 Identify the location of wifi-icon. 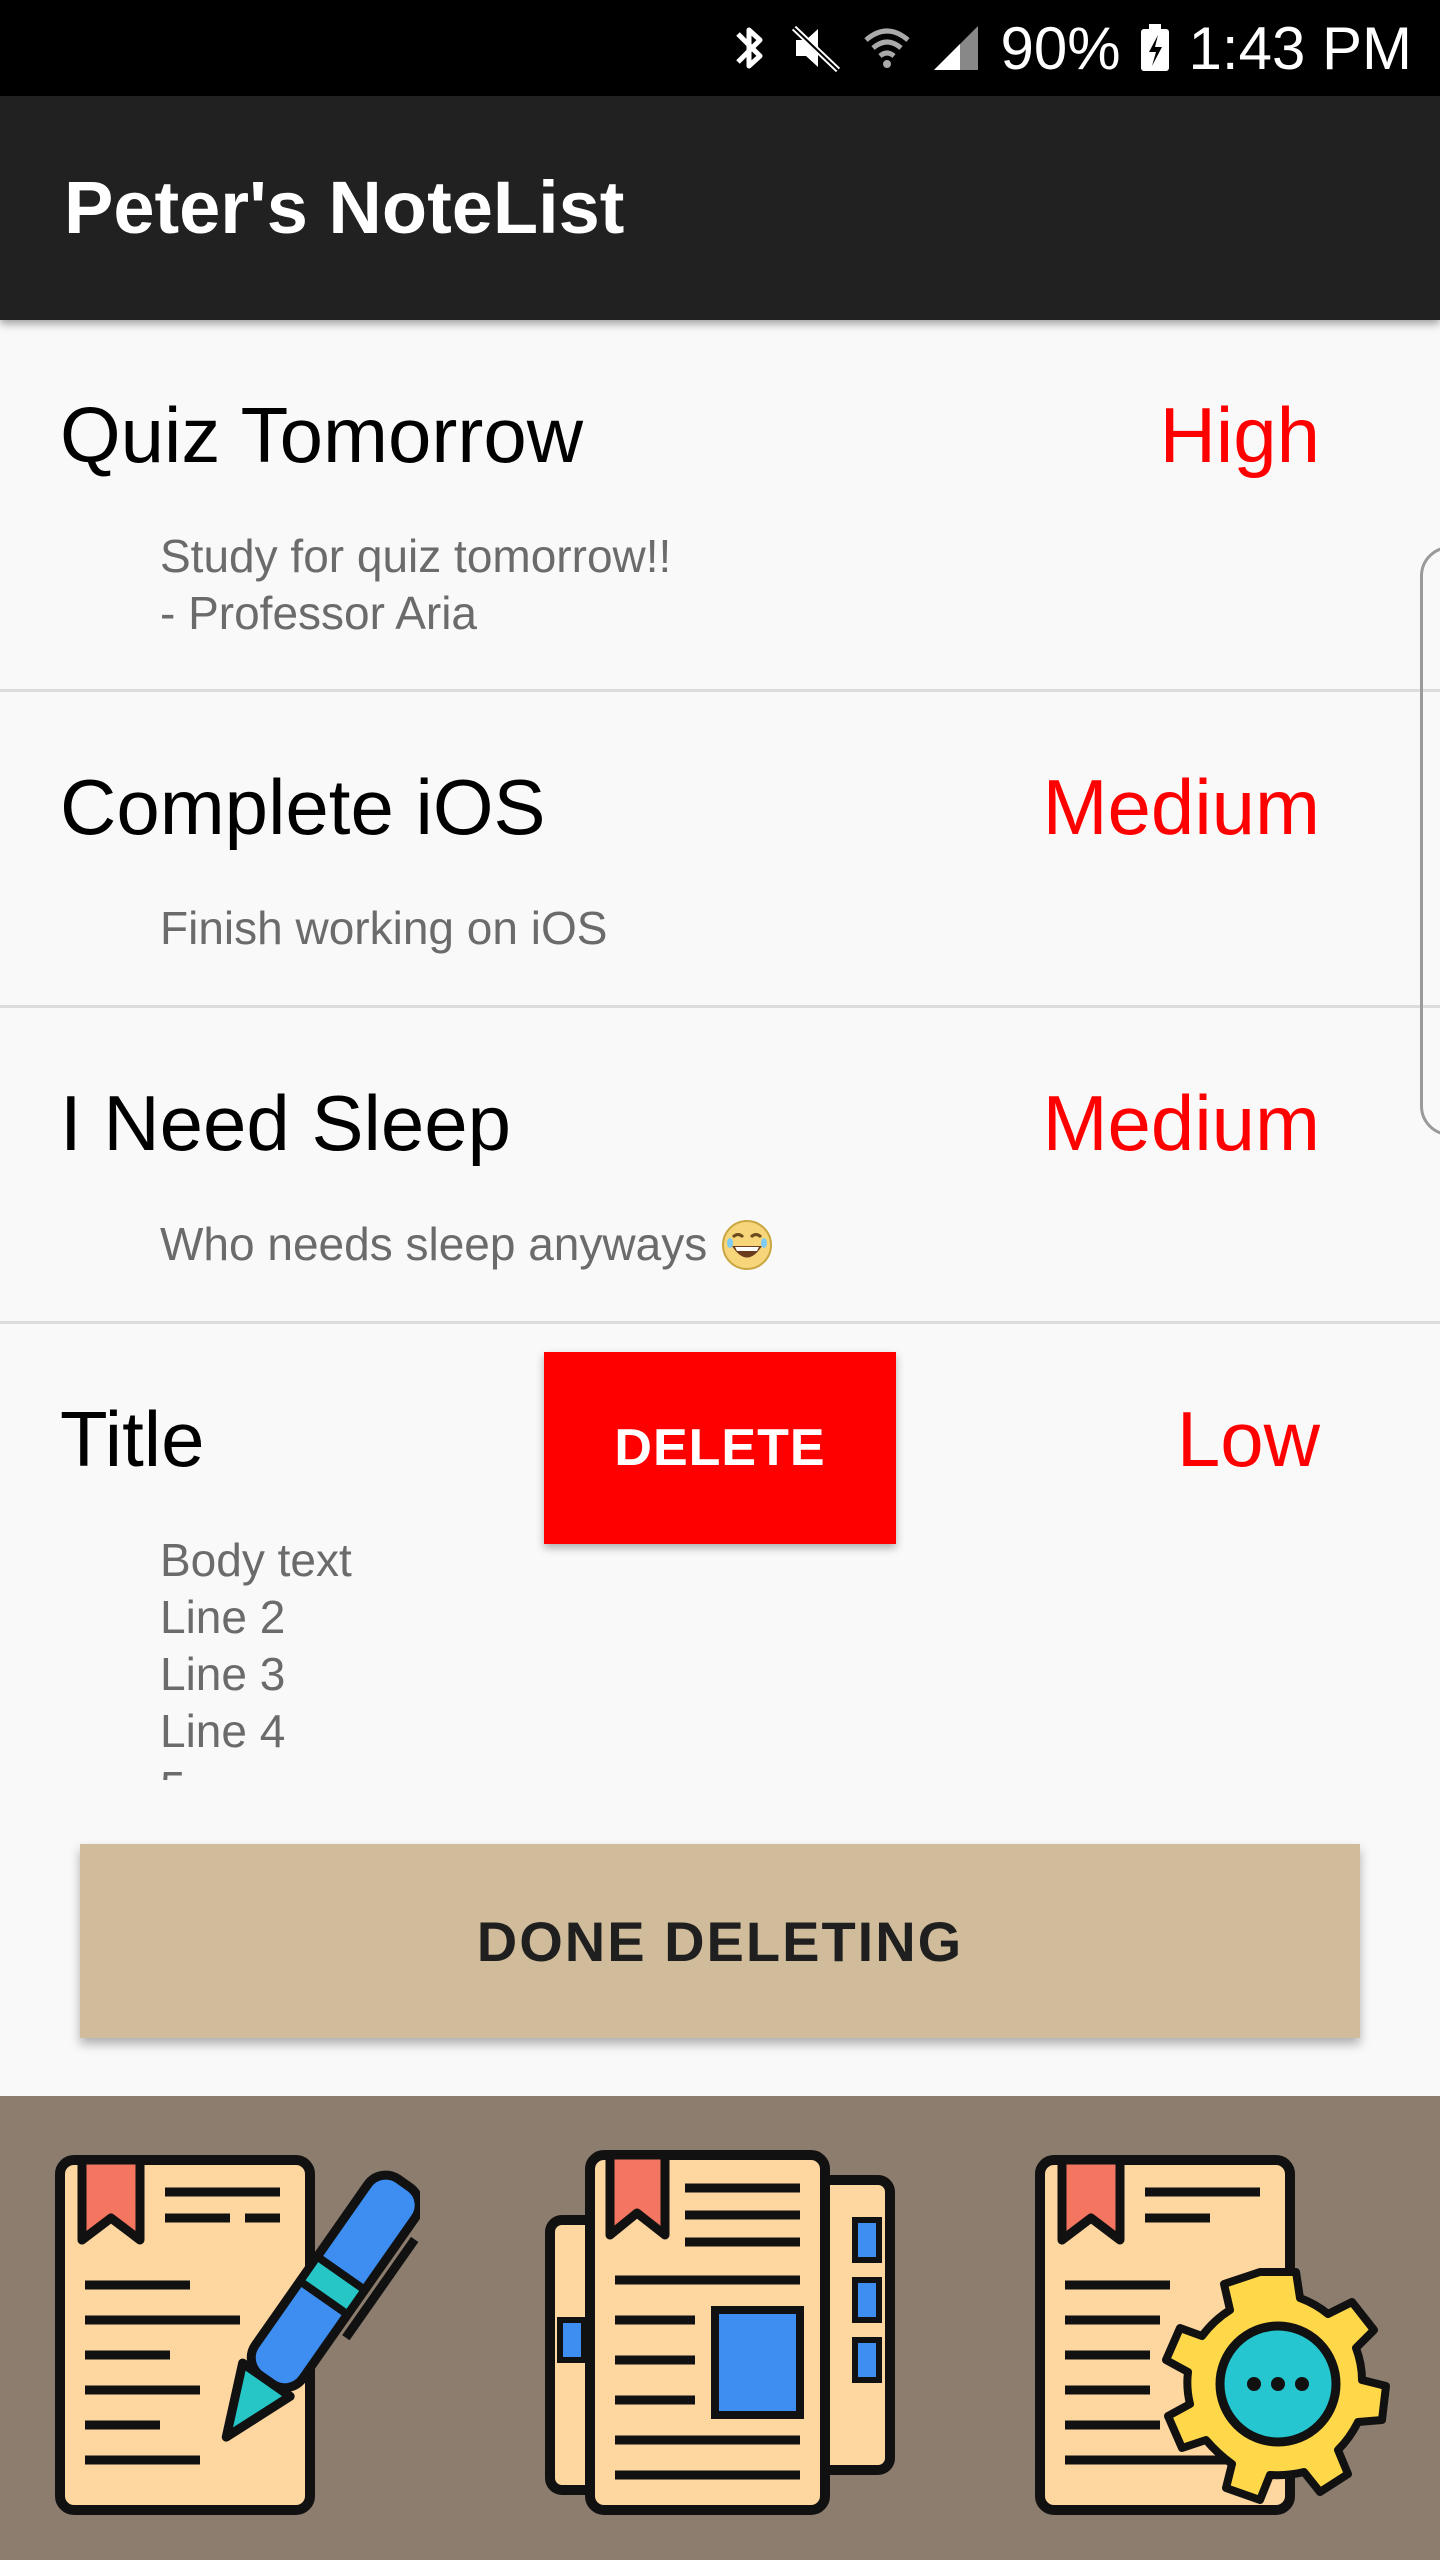
(887, 48).